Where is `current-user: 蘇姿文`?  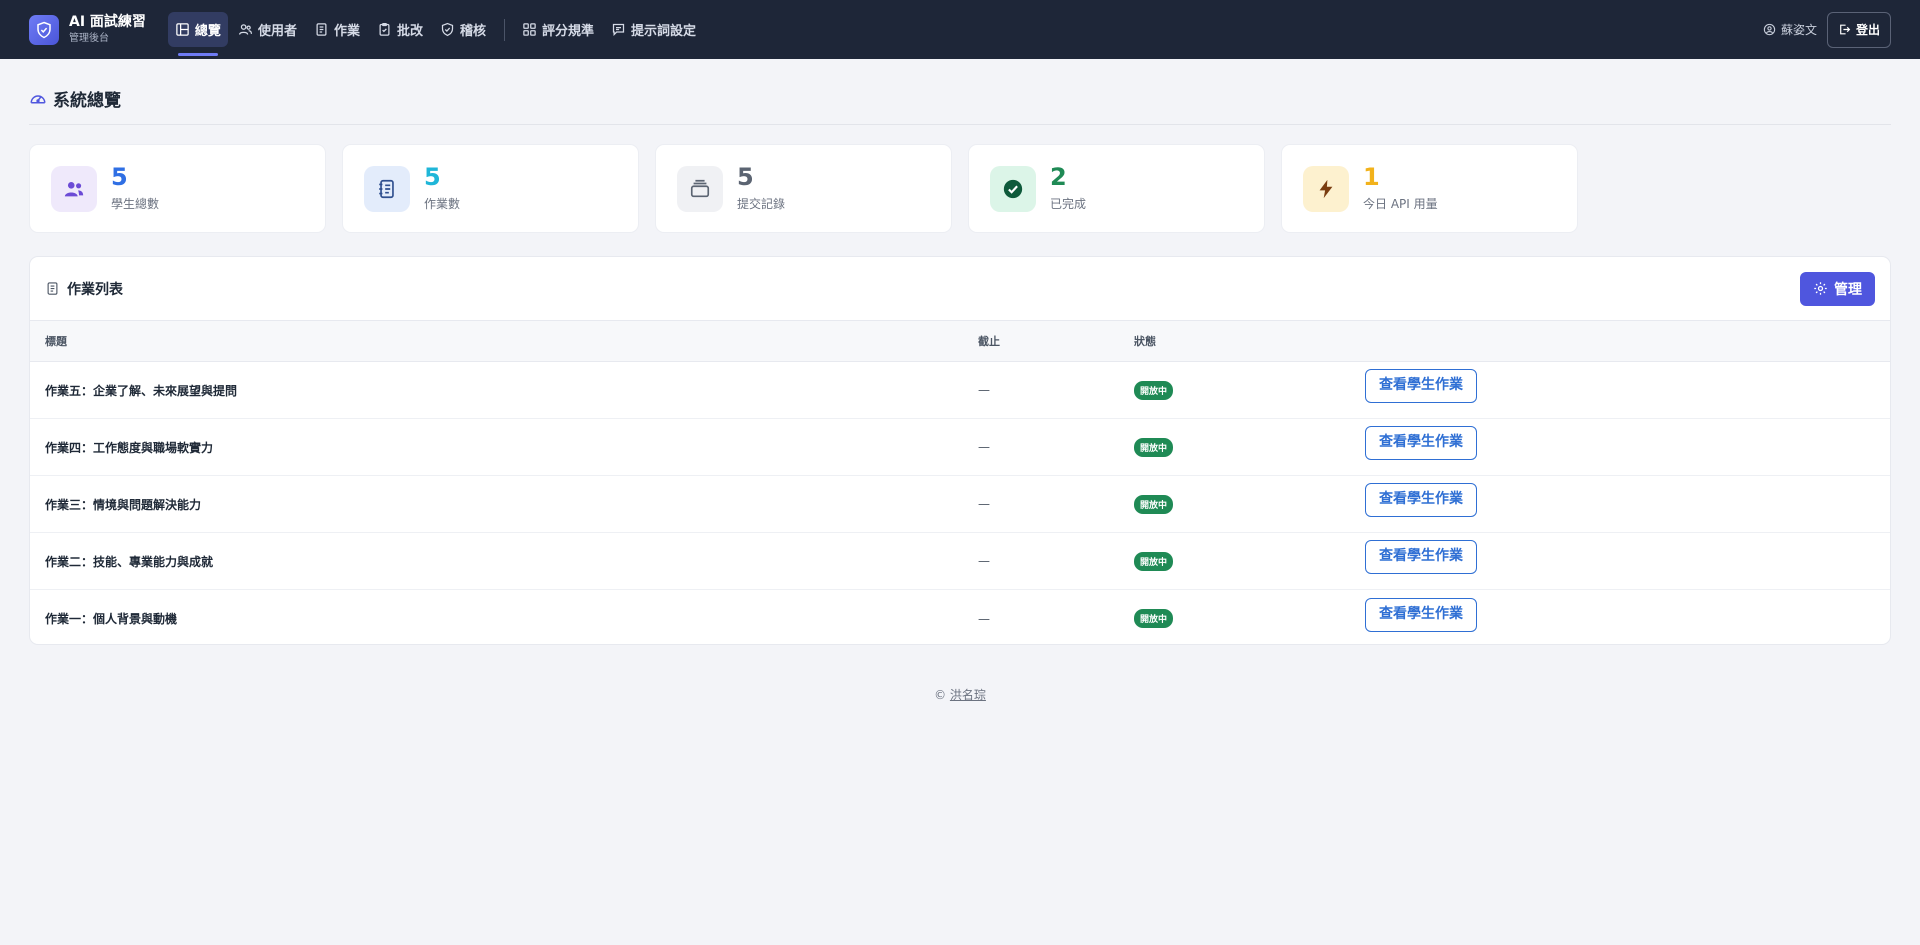 current-user: 蘇姿文 is located at coordinates (1790, 29).